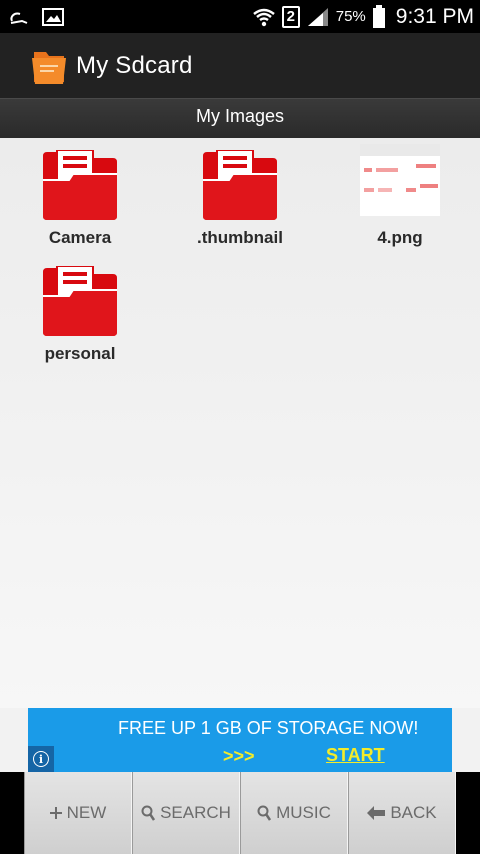  What do you see at coordinates (80, 237) in the screenshot?
I see `file-name: Camera` at bounding box center [80, 237].